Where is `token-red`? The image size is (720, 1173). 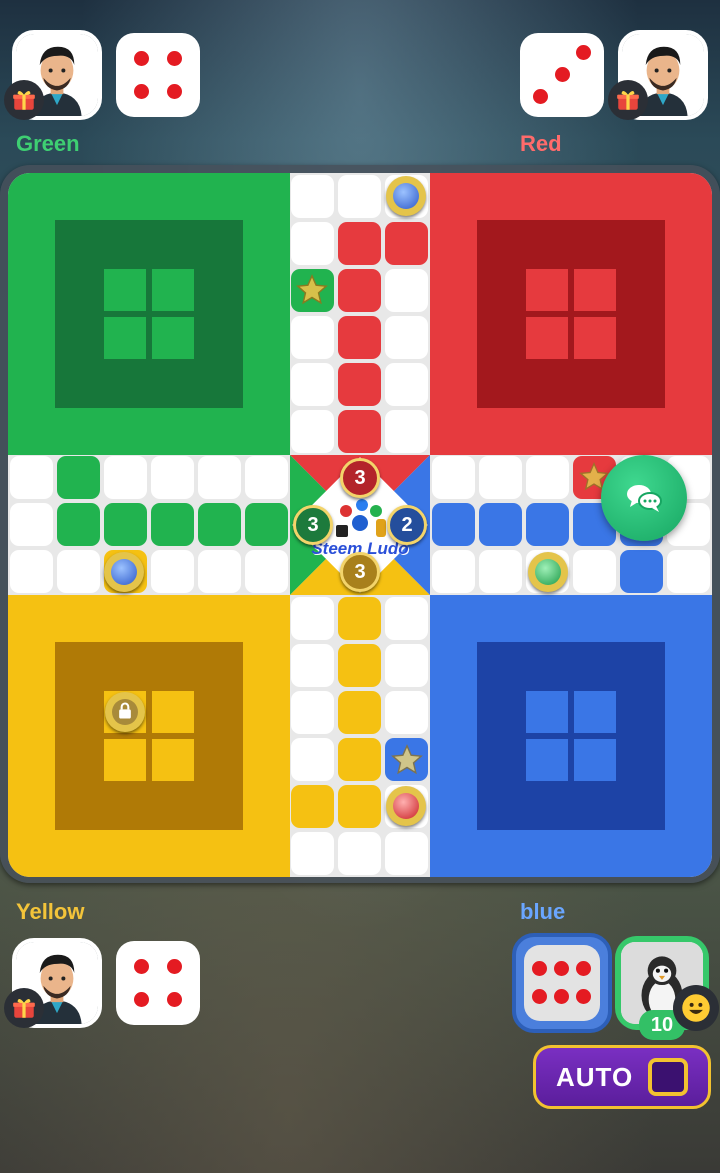 token-red is located at coordinates (406, 806).